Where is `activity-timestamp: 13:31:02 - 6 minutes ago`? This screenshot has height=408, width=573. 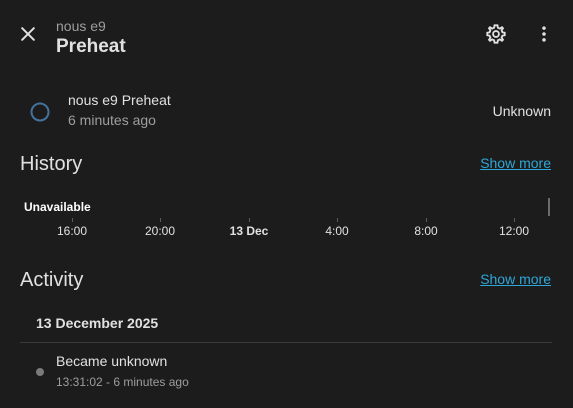
activity-timestamp: 13:31:02 - 6 minutes ago is located at coordinates (122, 382).